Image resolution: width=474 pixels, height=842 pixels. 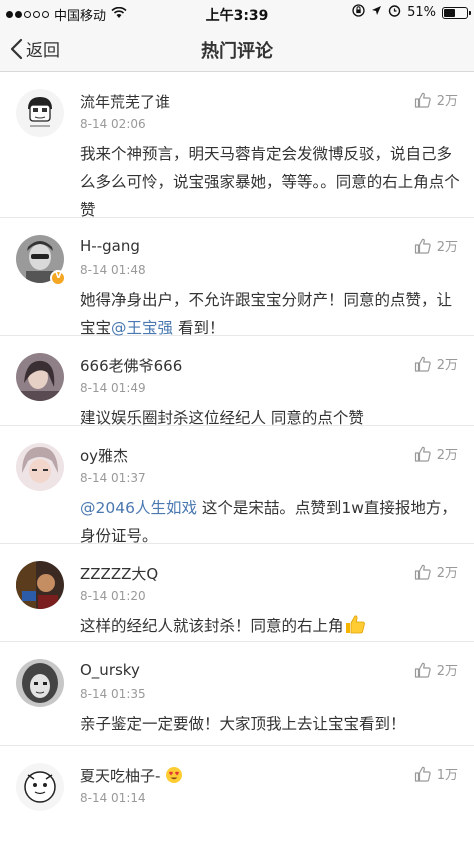 What do you see at coordinates (142, 328) in the screenshot?
I see `mention-link: @王宝强` at bounding box center [142, 328].